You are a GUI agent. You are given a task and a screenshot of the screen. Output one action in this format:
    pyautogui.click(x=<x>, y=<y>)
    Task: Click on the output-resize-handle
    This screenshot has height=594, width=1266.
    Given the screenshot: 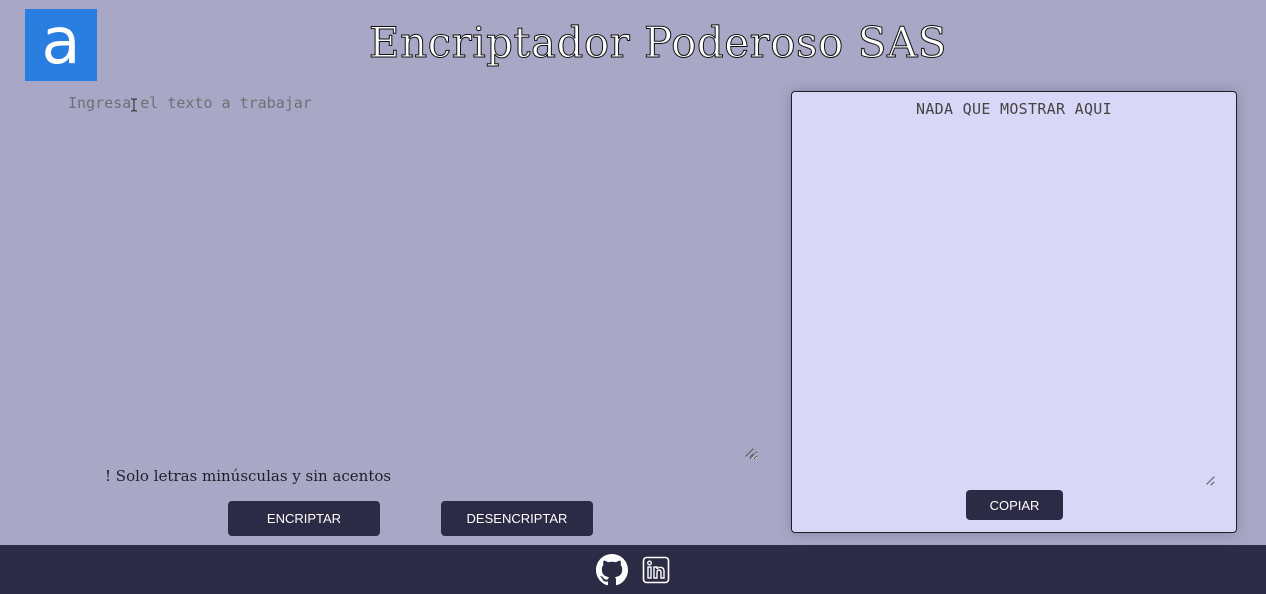 What is the action you would take?
    pyautogui.click(x=1210, y=480)
    